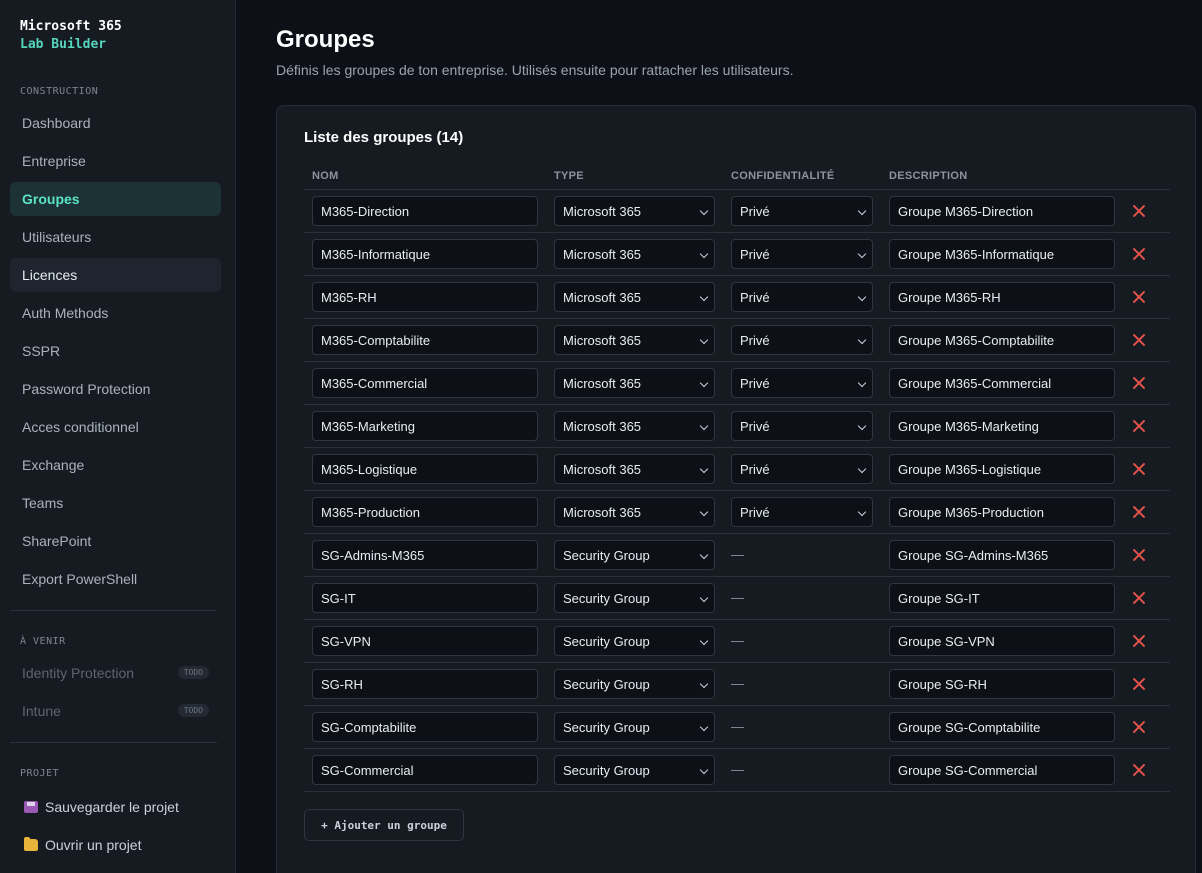 The image size is (1202, 873). I want to click on group-name-input: M365-Direction, so click(425, 211).